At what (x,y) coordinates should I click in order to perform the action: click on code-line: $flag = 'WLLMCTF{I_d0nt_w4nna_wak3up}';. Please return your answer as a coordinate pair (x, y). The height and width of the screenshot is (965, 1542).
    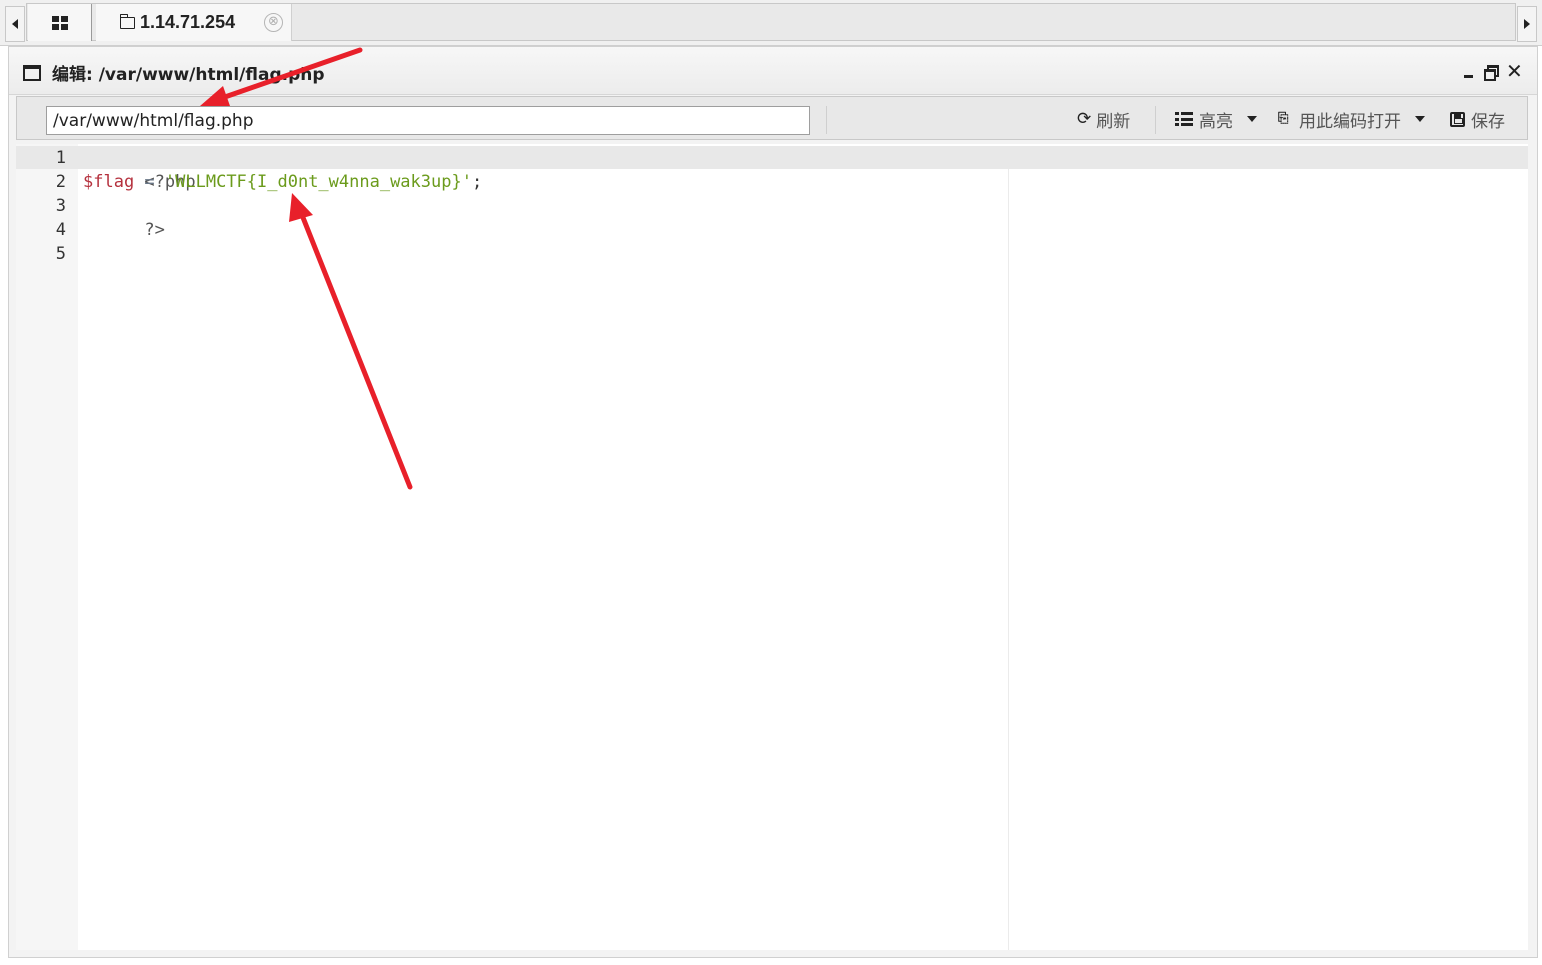
    Looking at the image, I should click on (282, 182).